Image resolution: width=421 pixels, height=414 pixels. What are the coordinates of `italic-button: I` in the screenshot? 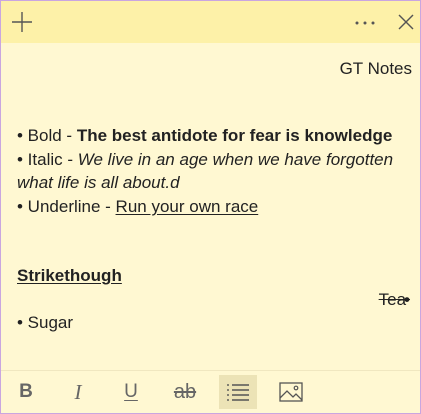 It's located at (78, 392).